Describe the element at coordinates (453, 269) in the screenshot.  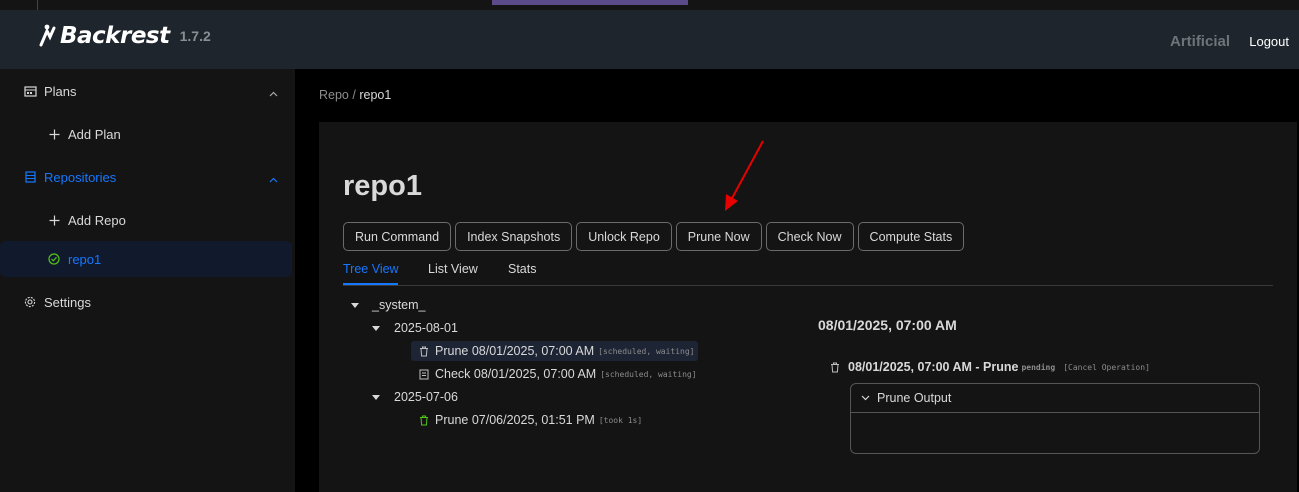
I see `tab-list-view: List View` at that location.